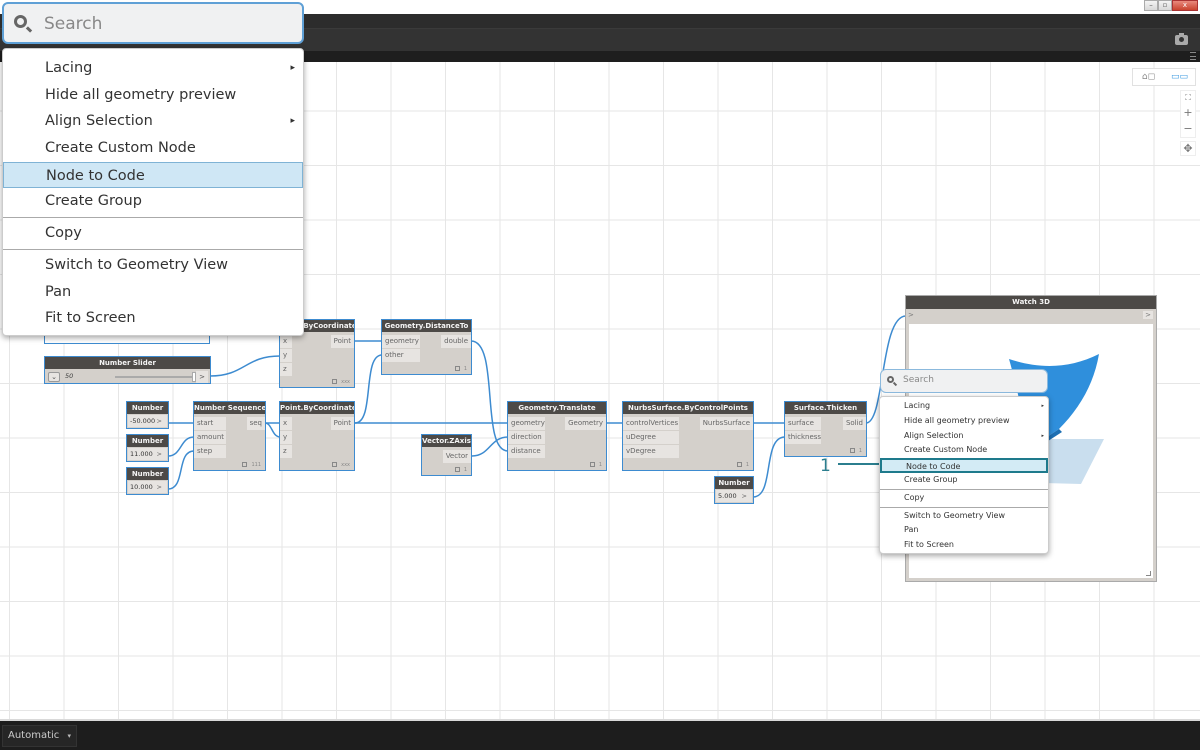  What do you see at coordinates (1187, 112) in the screenshot?
I see `zoom-in-icon: +` at bounding box center [1187, 112].